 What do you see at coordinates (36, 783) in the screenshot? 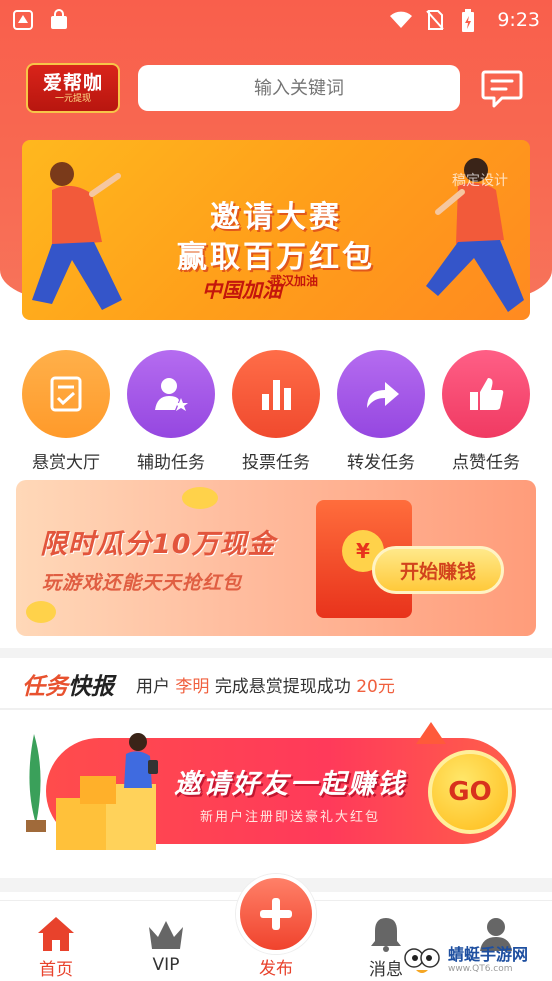
I see `plant-illustration` at bounding box center [36, 783].